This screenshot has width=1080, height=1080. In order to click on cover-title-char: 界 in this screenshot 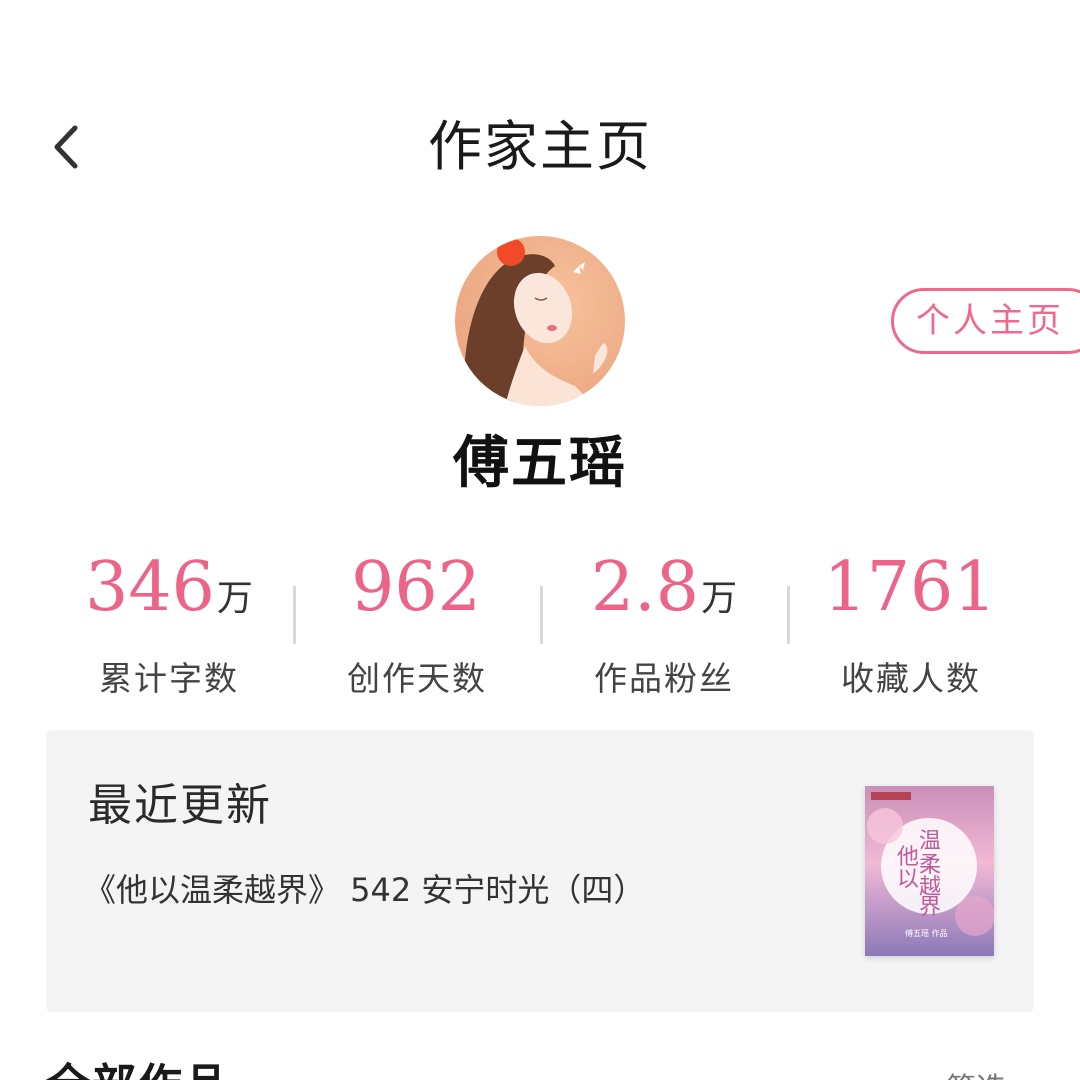, I will do `click(930, 907)`.